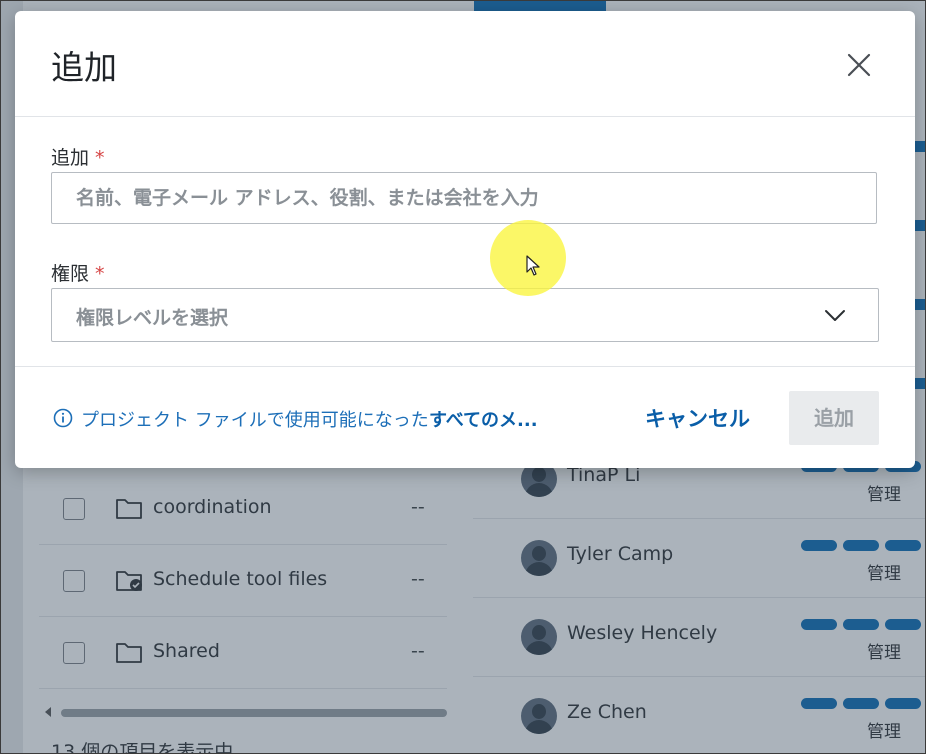  What do you see at coordinates (84, 67) in the screenshot?
I see `dialog-title: 追加` at bounding box center [84, 67].